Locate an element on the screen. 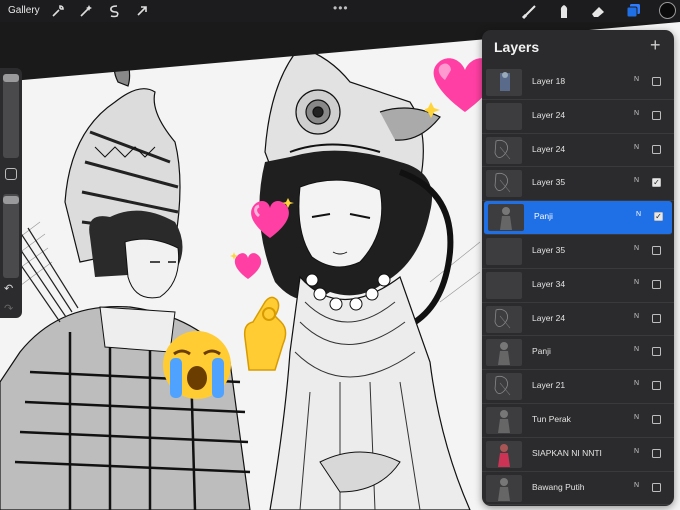 This screenshot has height=510, width=680. layer-name: Bawang Putih is located at coordinates (558, 486).